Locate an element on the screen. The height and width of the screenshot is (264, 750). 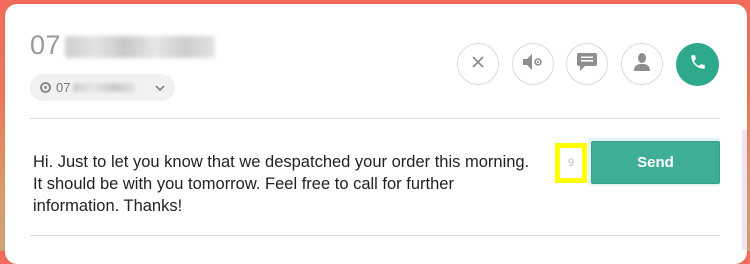
send-button: Send is located at coordinates (655, 162).